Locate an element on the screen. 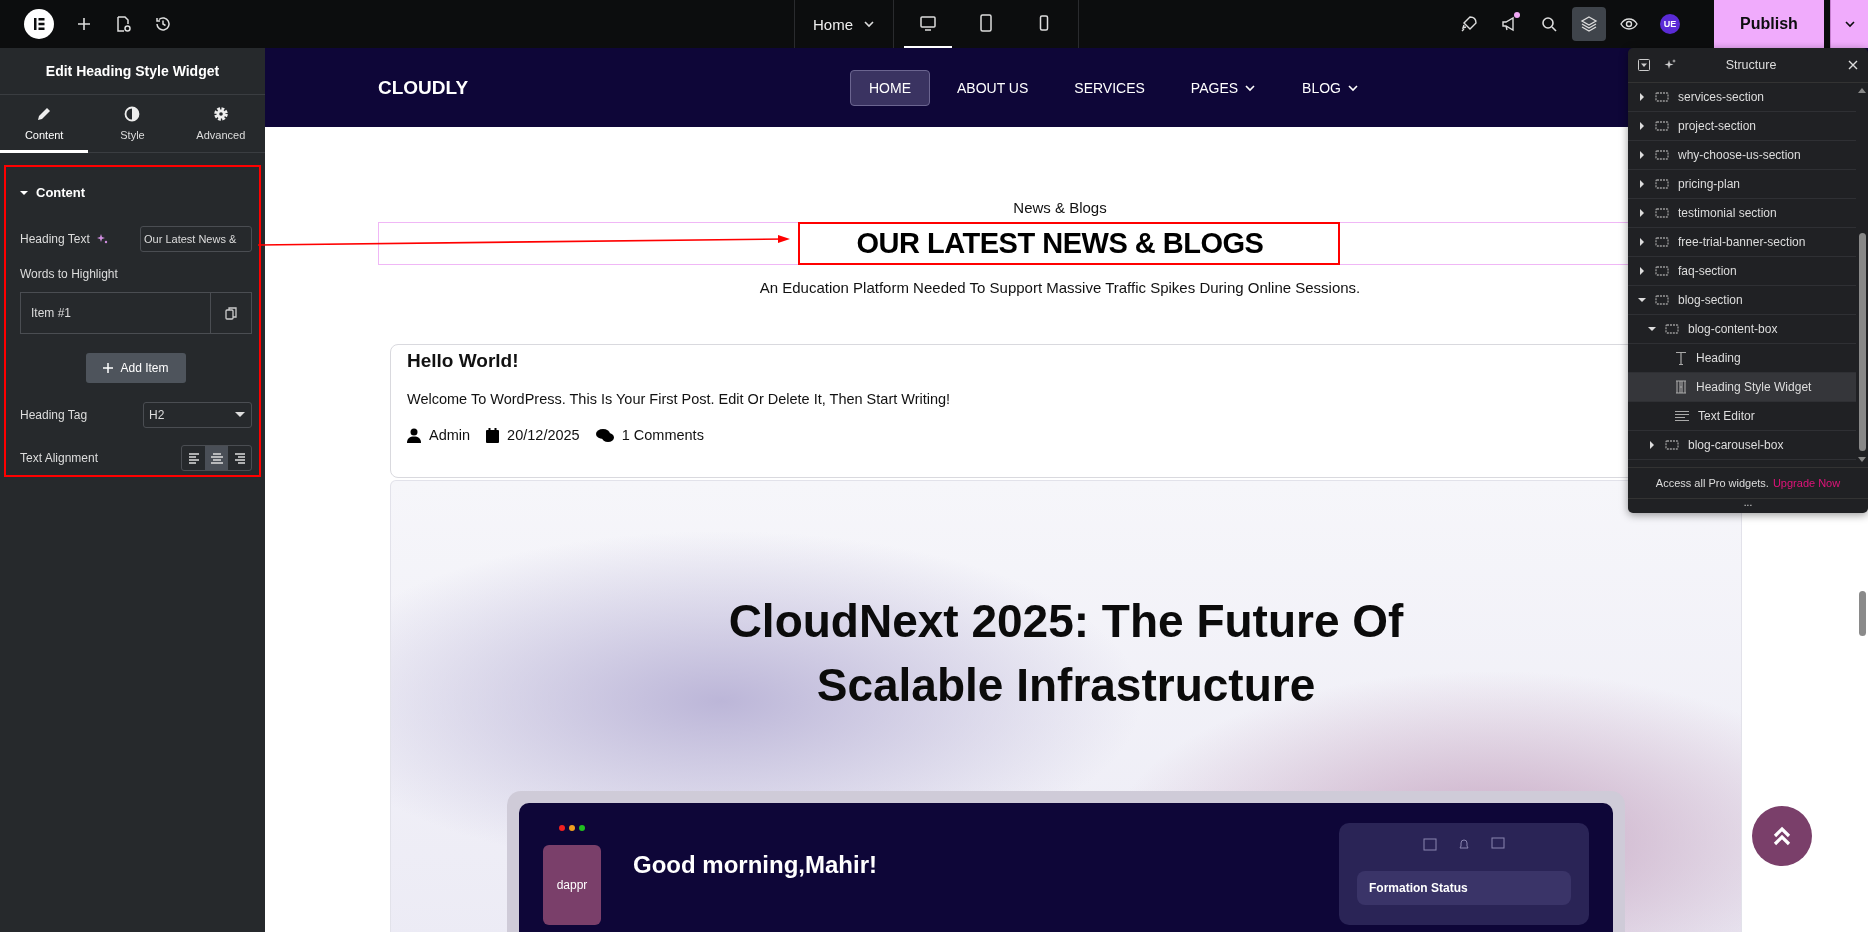  structure-item-label: free-trial-banner-section is located at coordinates (1742, 242).